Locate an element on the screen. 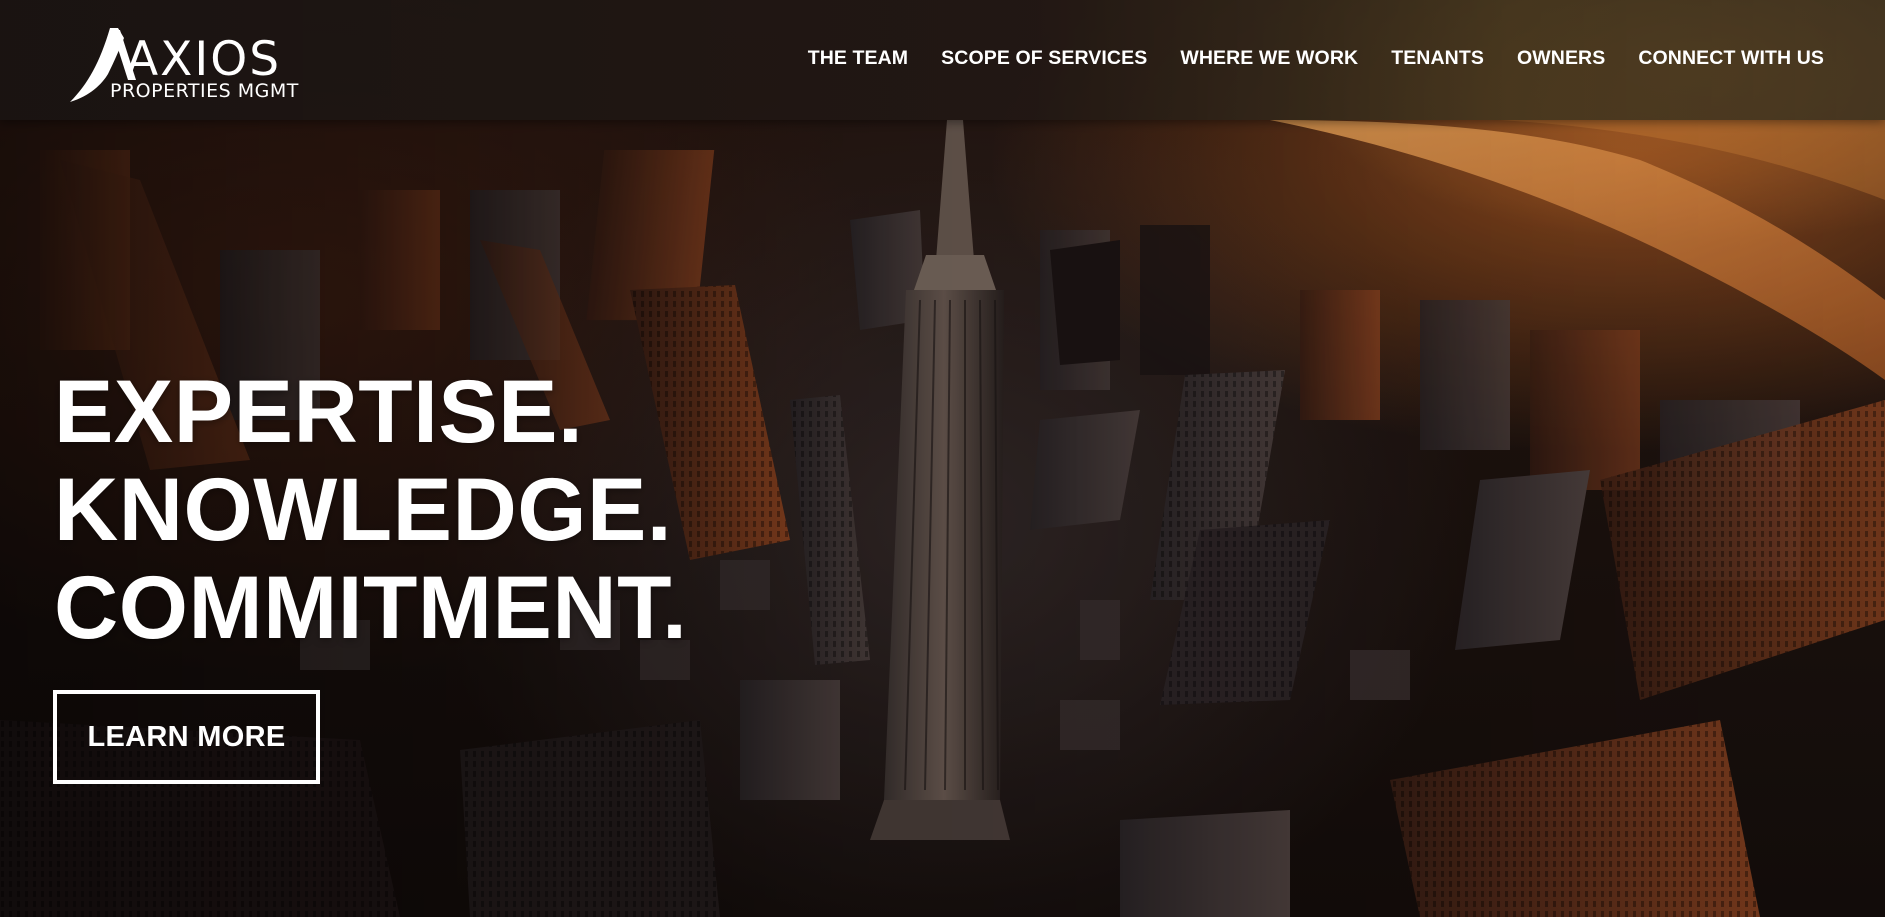 The width and height of the screenshot is (1885, 917). nav-item-scope-of-services: SCOPE OF SERVICES is located at coordinates (1044, 58).